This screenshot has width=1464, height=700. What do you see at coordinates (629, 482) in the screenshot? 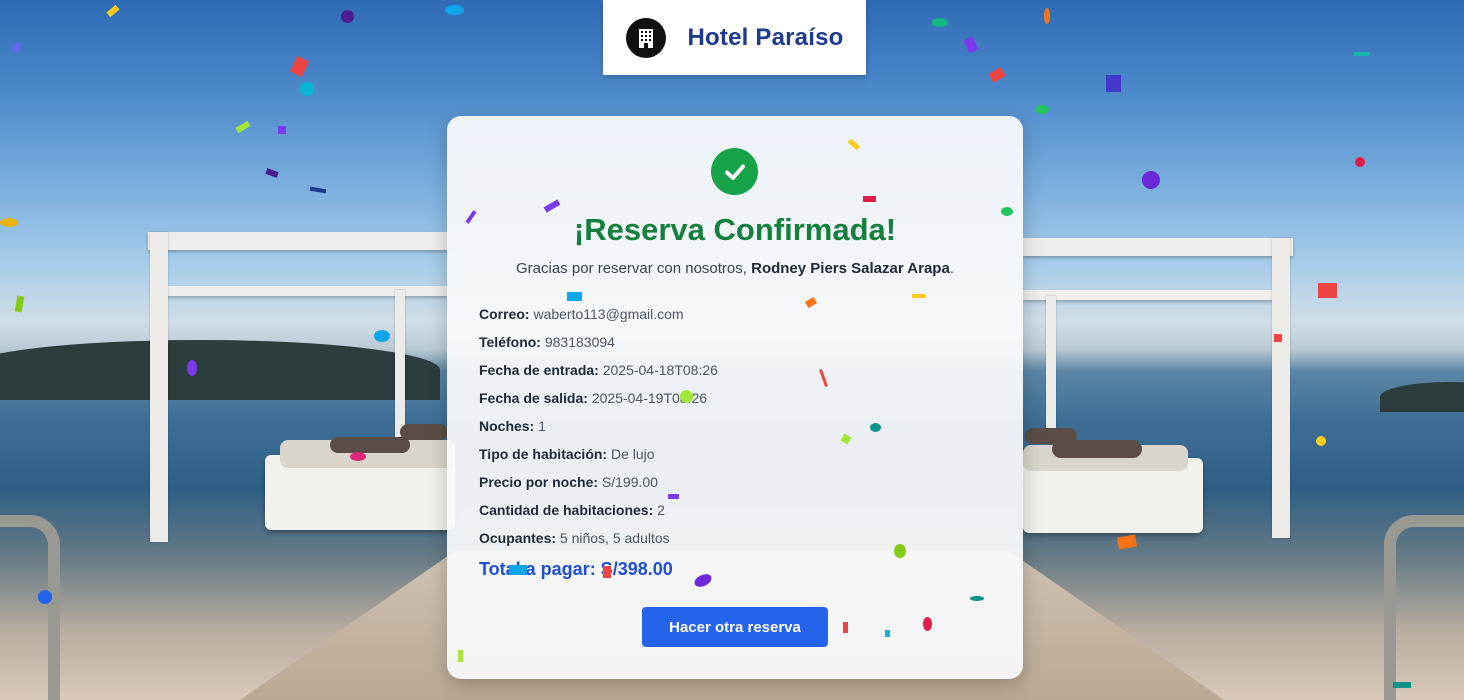
I see `detail-value: S/199.00` at bounding box center [629, 482].